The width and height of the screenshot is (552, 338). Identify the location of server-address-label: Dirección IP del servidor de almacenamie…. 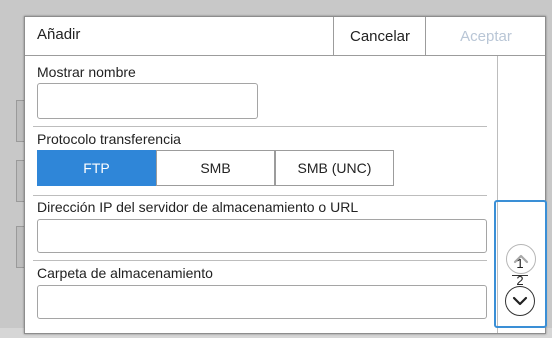
(198, 207).